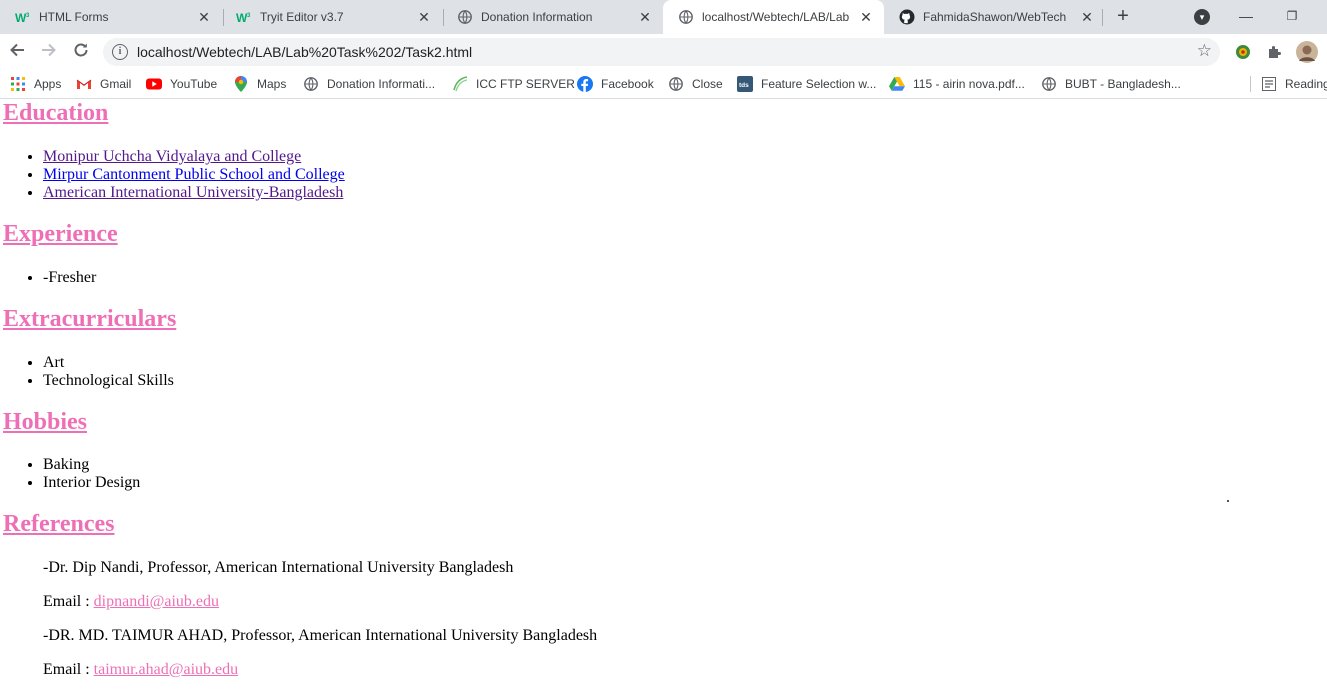  What do you see at coordinates (460, 84) in the screenshot?
I see `icc-icon` at bounding box center [460, 84].